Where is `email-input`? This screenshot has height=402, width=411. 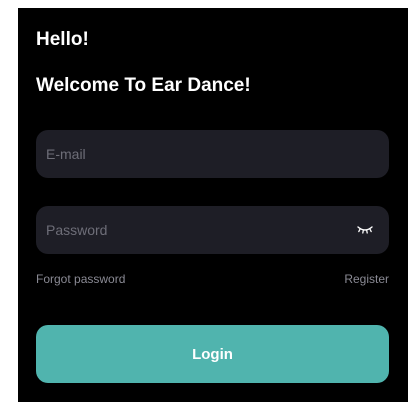 email-input is located at coordinates (210, 154).